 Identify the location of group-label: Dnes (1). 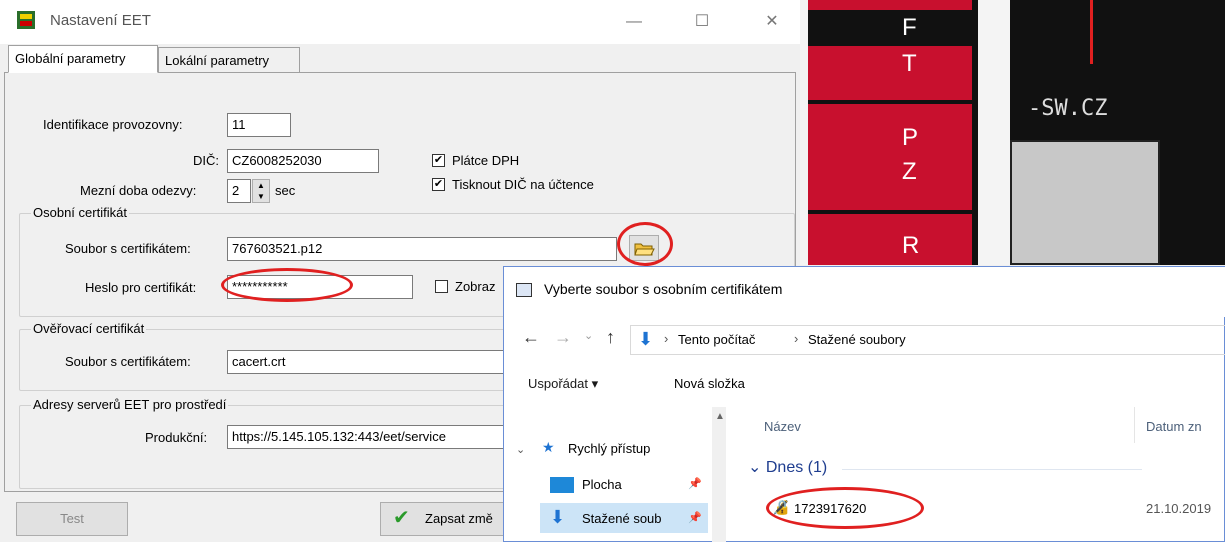
(796, 467).